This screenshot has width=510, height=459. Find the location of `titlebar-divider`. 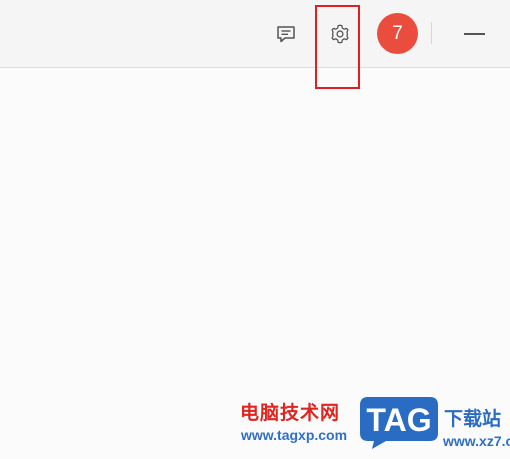

titlebar-divider is located at coordinates (431, 33).